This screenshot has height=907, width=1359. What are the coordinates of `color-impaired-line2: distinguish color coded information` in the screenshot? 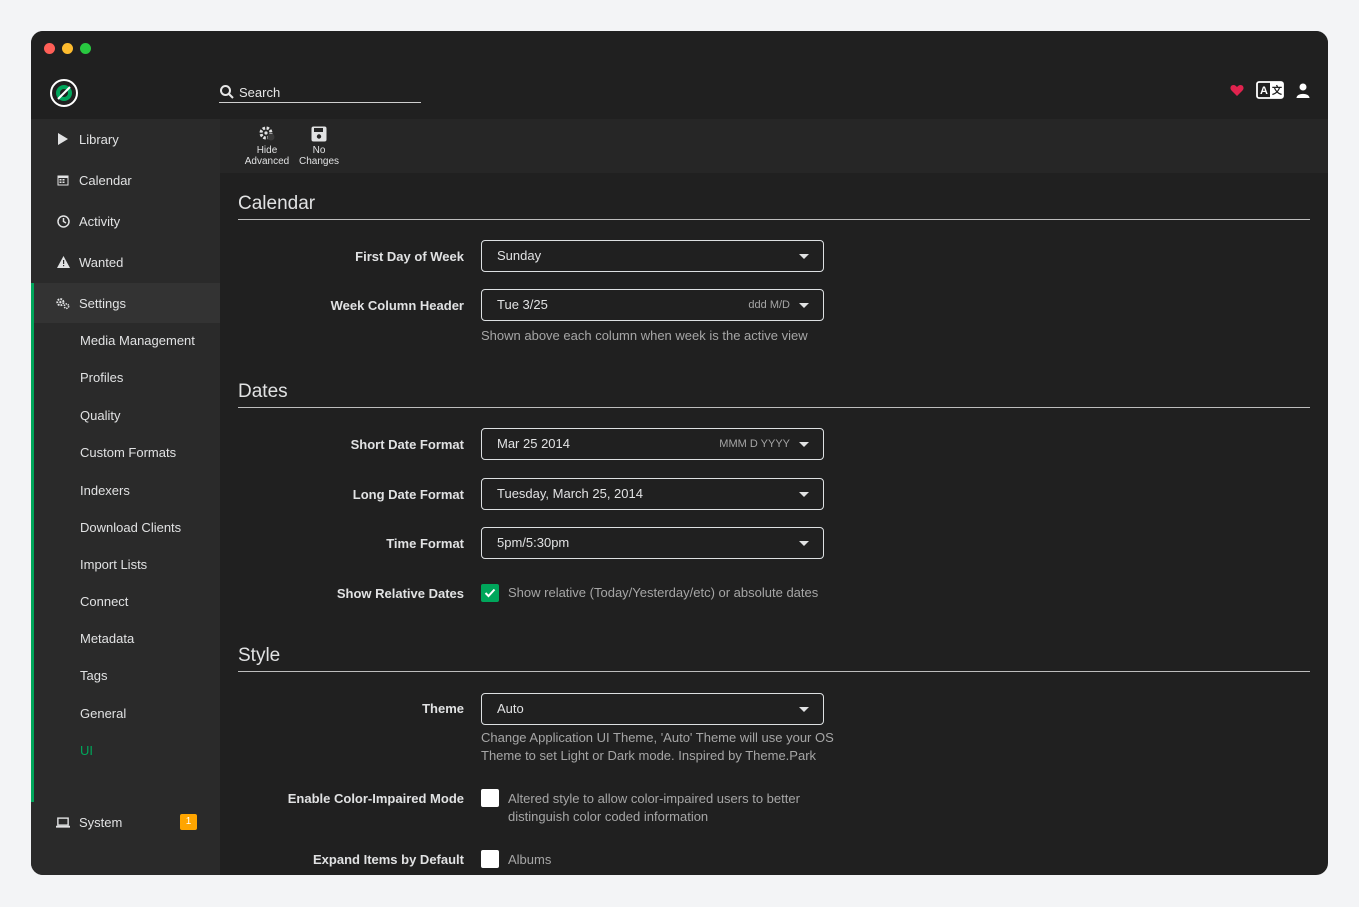 It's located at (608, 816).